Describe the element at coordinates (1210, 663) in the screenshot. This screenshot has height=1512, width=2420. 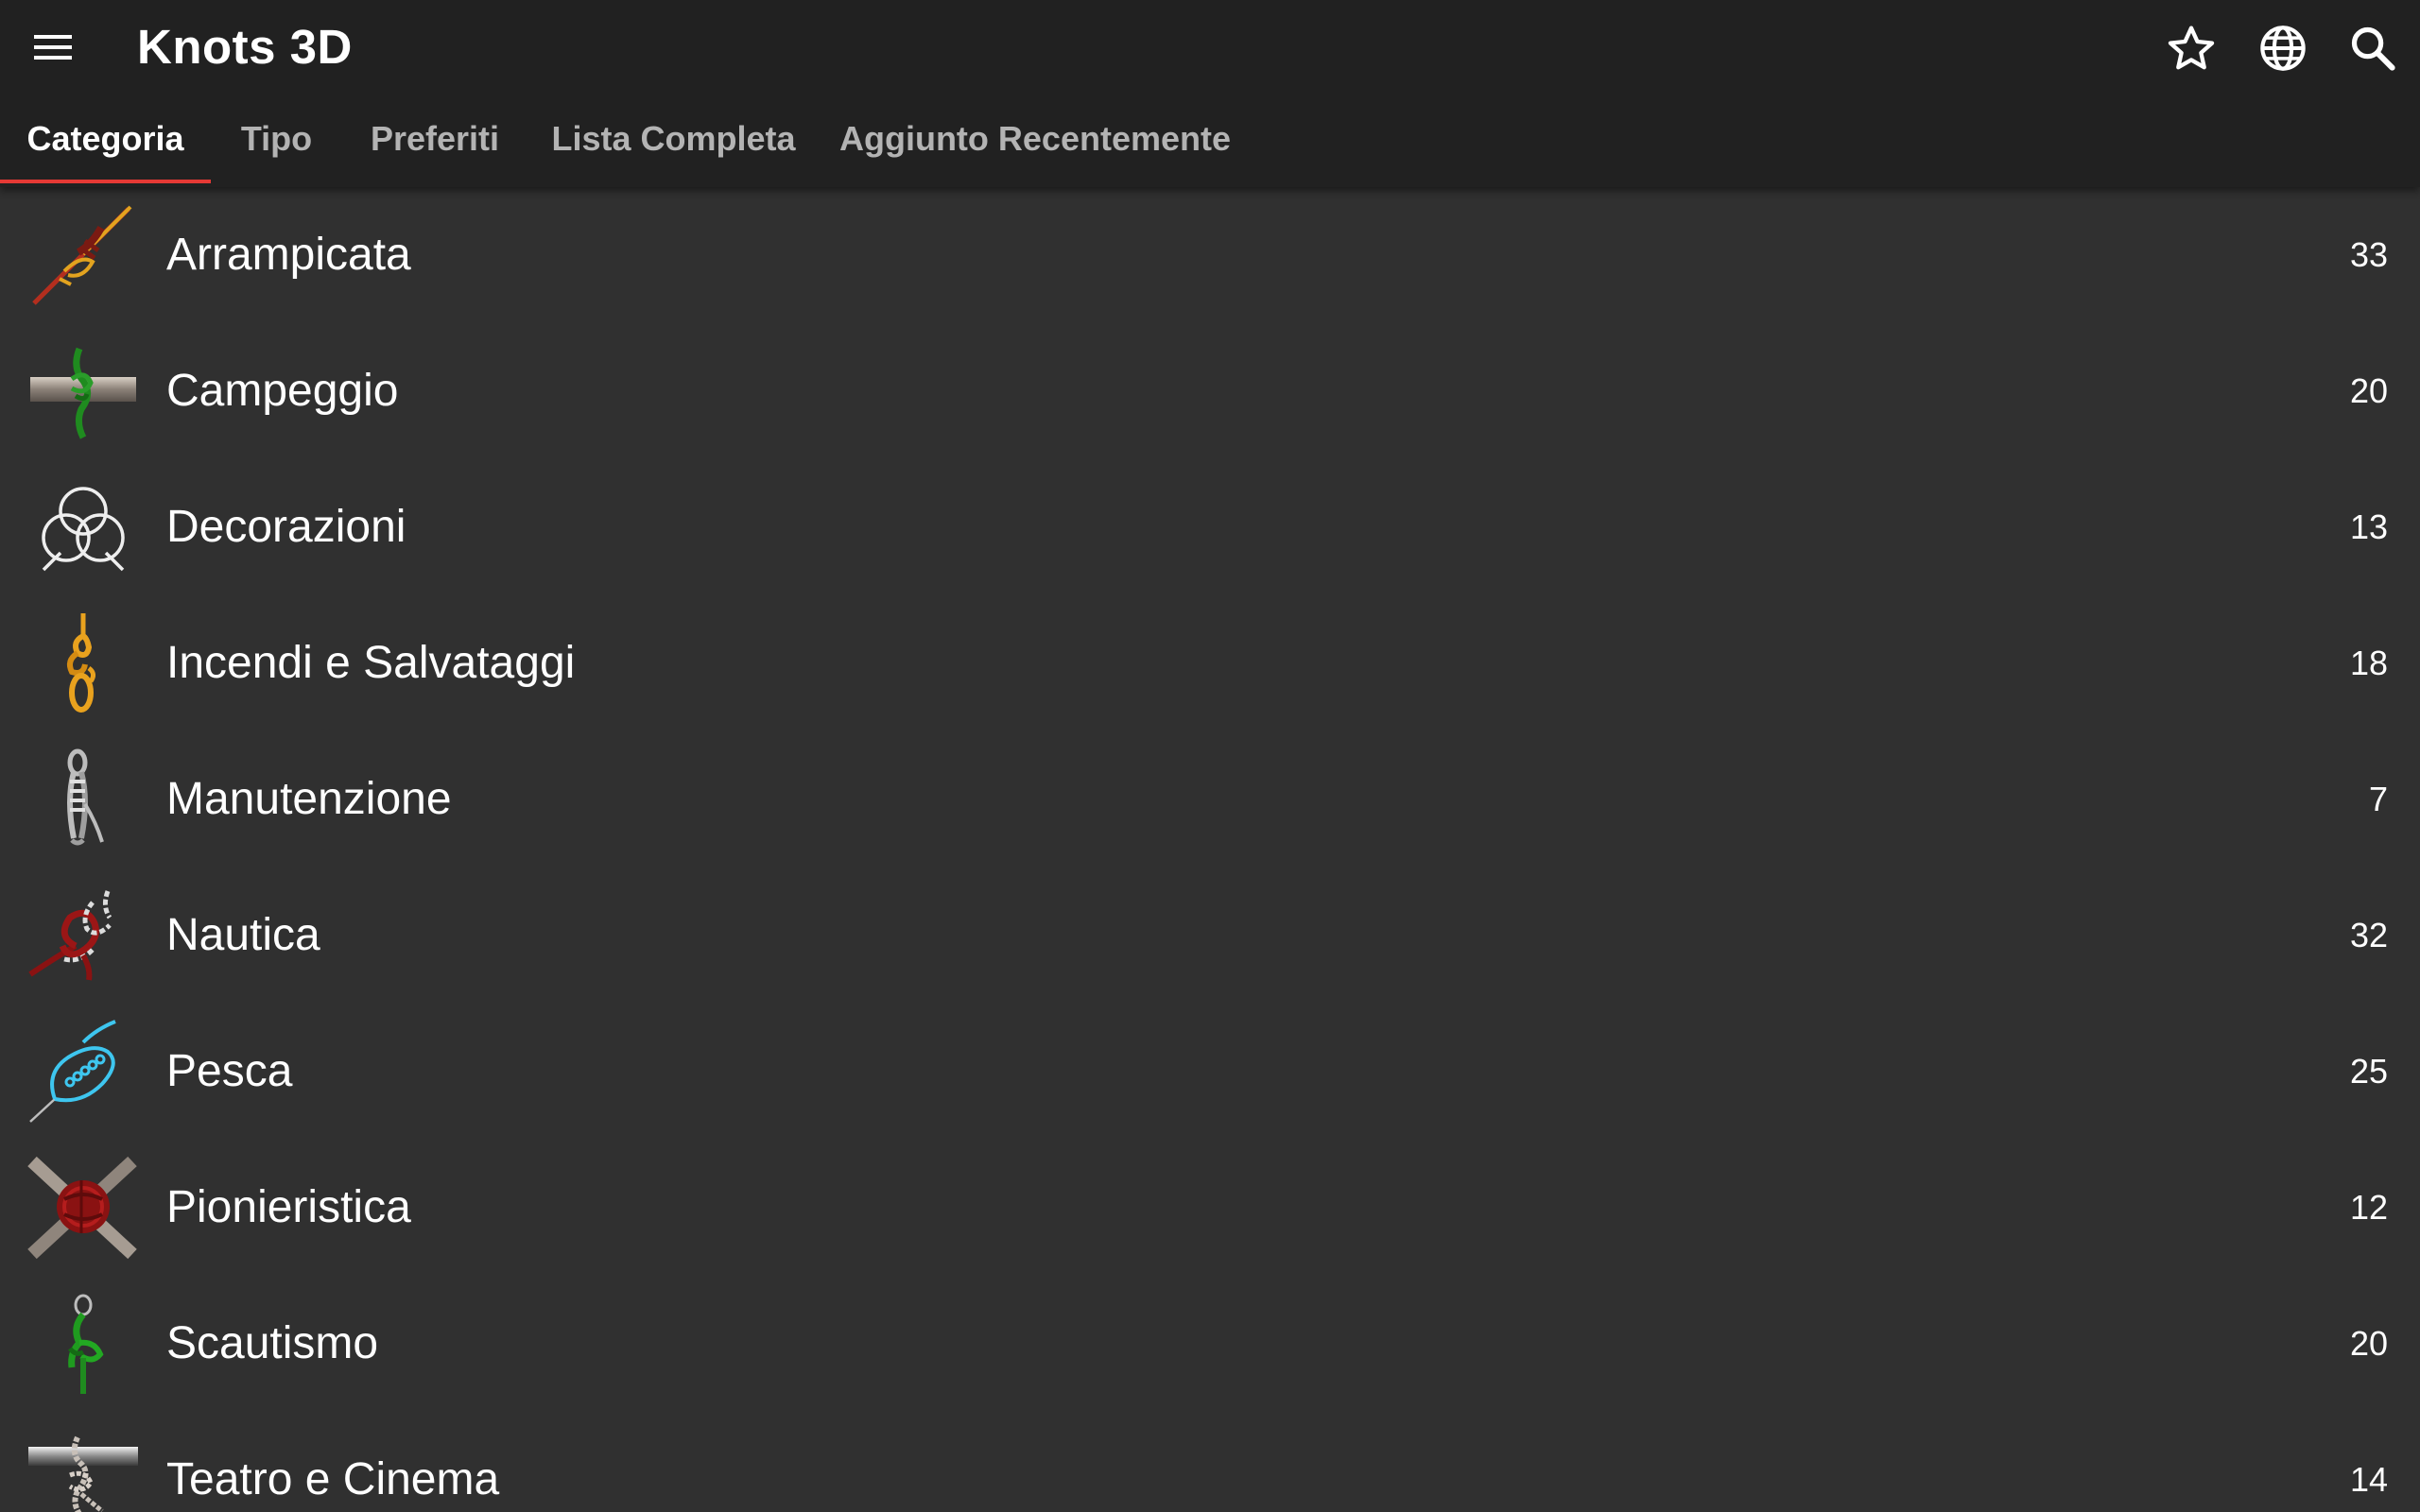
I see `list-item: Incendi e Salvataggi 18` at that location.